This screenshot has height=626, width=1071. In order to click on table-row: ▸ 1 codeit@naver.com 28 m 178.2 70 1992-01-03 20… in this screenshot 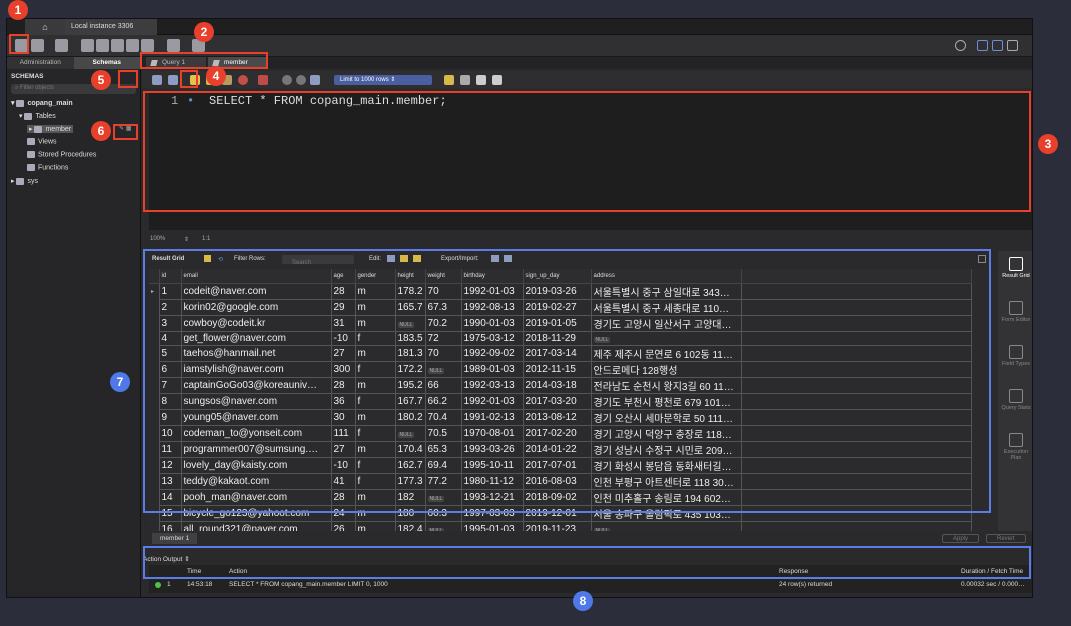, I will do `click(560, 291)`.